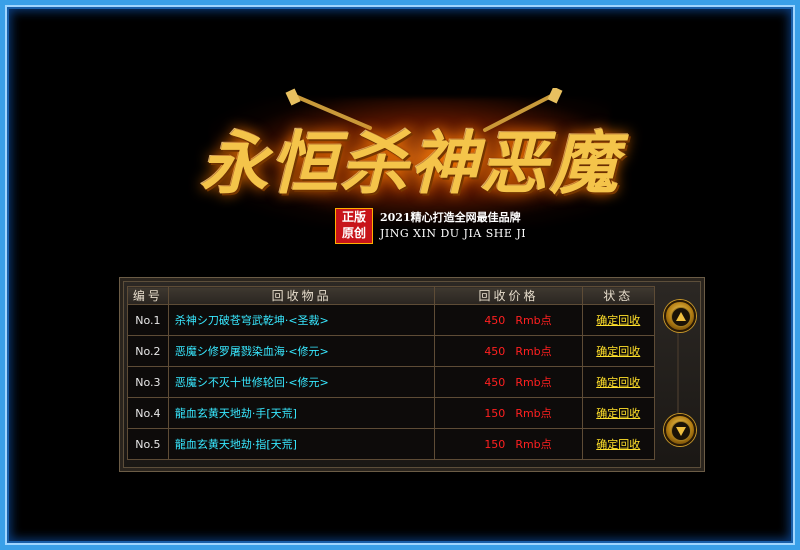 Image resolution: width=800 pixels, height=550 pixels. I want to click on row-number: No.4, so click(148, 413).